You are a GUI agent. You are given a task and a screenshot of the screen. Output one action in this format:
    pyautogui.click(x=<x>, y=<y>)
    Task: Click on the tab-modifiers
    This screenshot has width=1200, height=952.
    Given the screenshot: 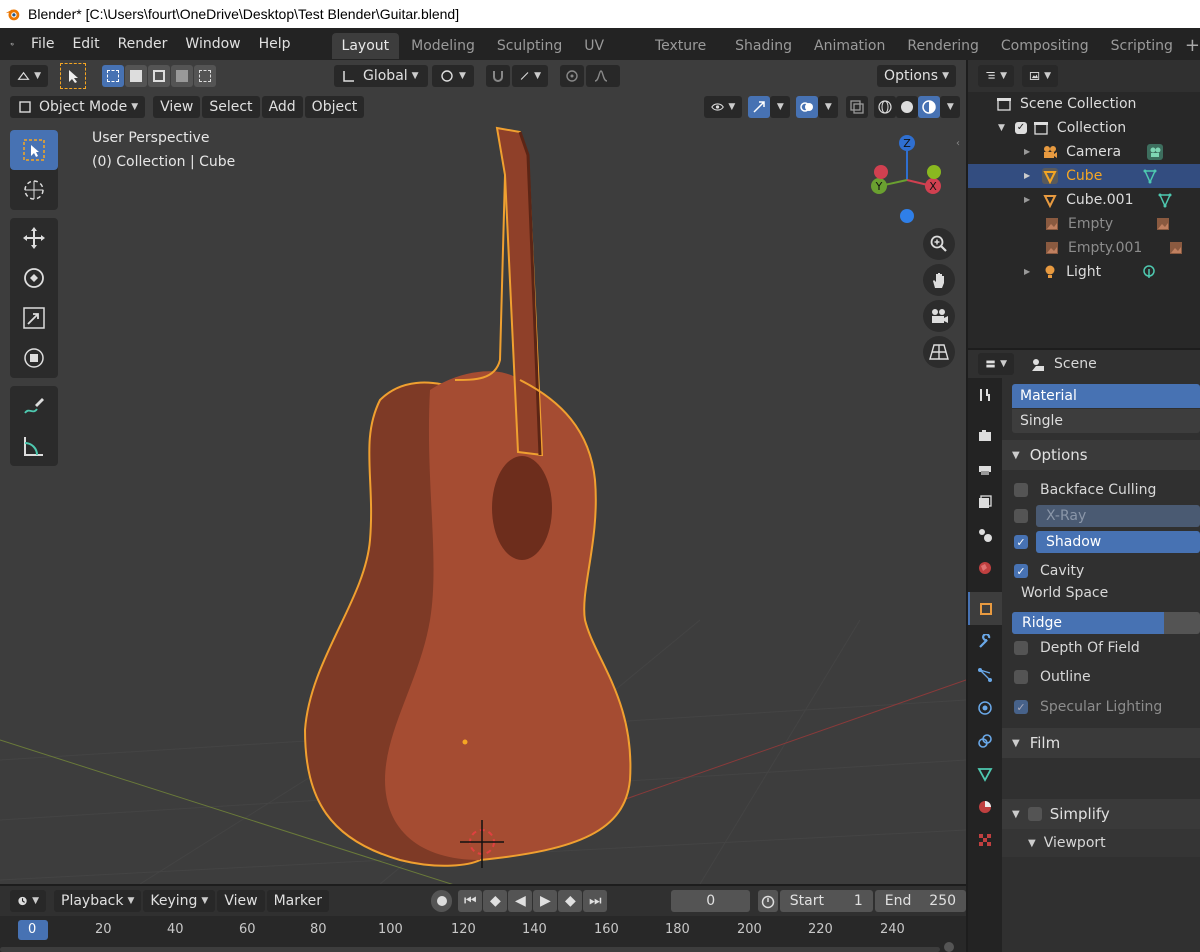 What is the action you would take?
    pyautogui.click(x=985, y=641)
    